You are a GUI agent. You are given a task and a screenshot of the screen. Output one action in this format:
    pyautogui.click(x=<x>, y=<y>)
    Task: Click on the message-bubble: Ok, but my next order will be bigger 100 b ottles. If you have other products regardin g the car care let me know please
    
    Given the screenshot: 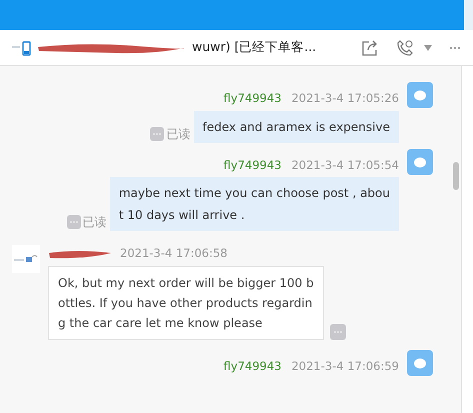 What is the action you would take?
    pyautogui.click(x=186, y=303)
    